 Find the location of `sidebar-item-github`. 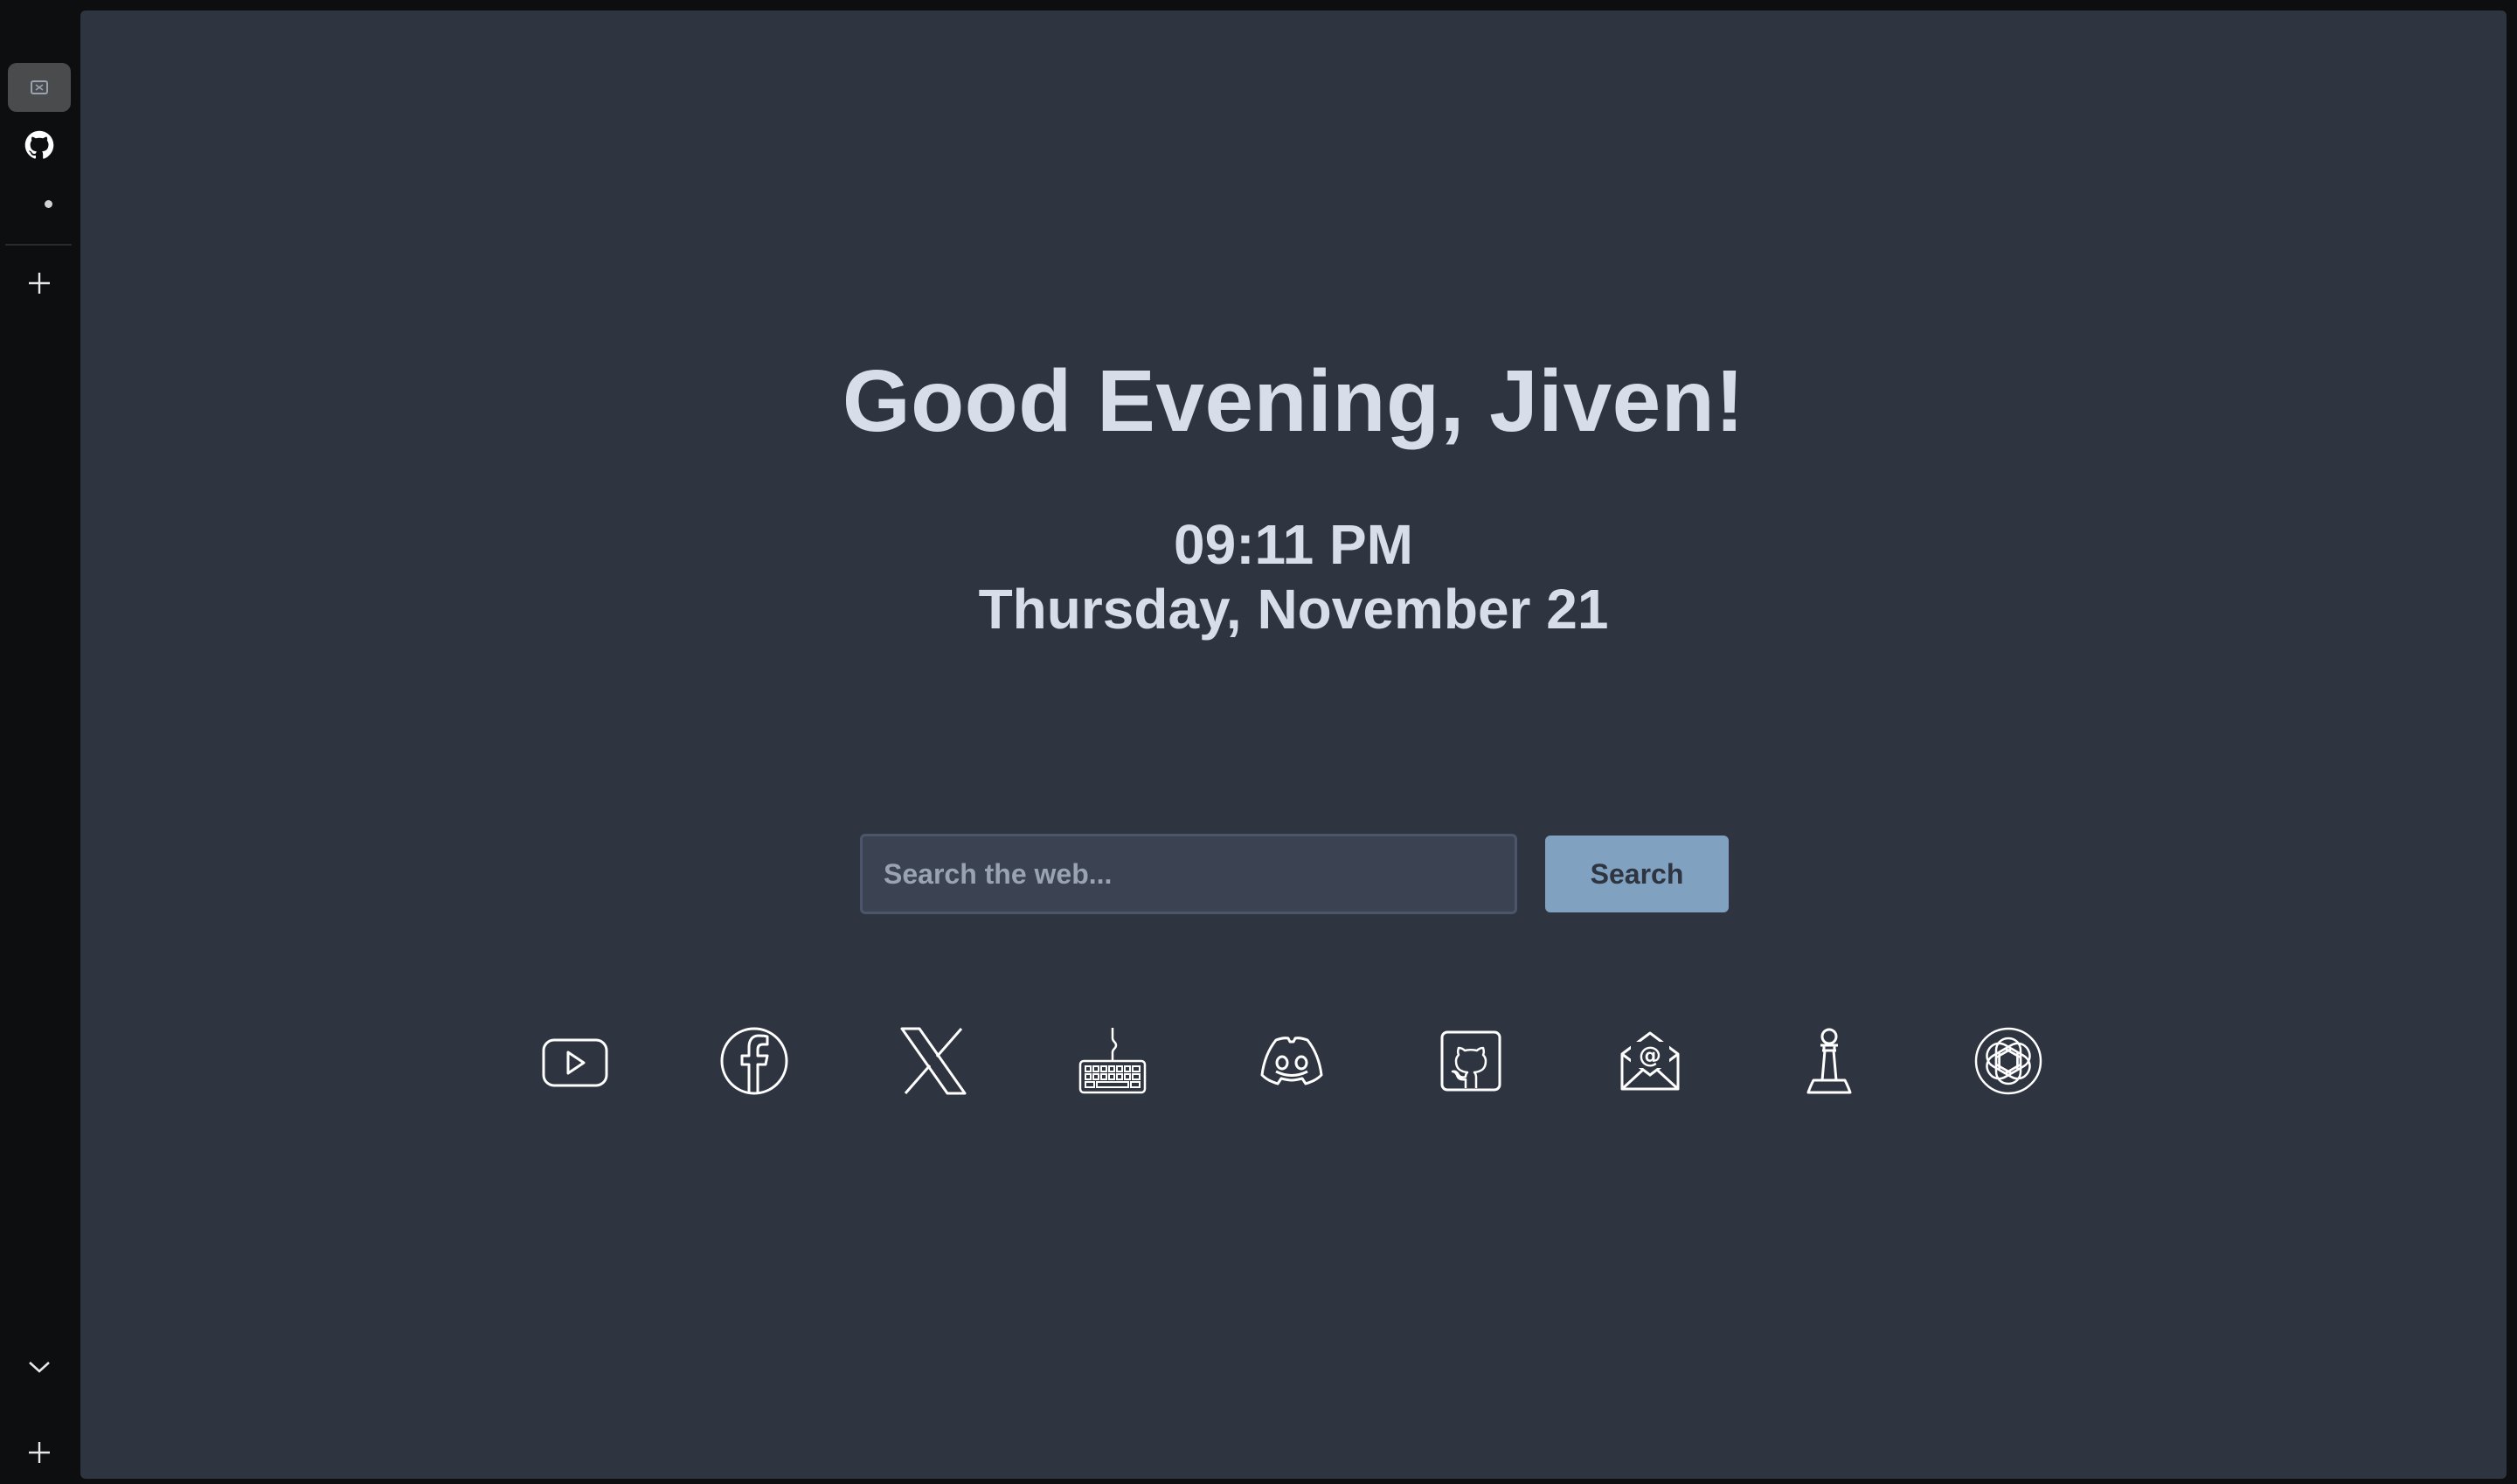

sidebar-item-github is located at coordinates (39, 145).